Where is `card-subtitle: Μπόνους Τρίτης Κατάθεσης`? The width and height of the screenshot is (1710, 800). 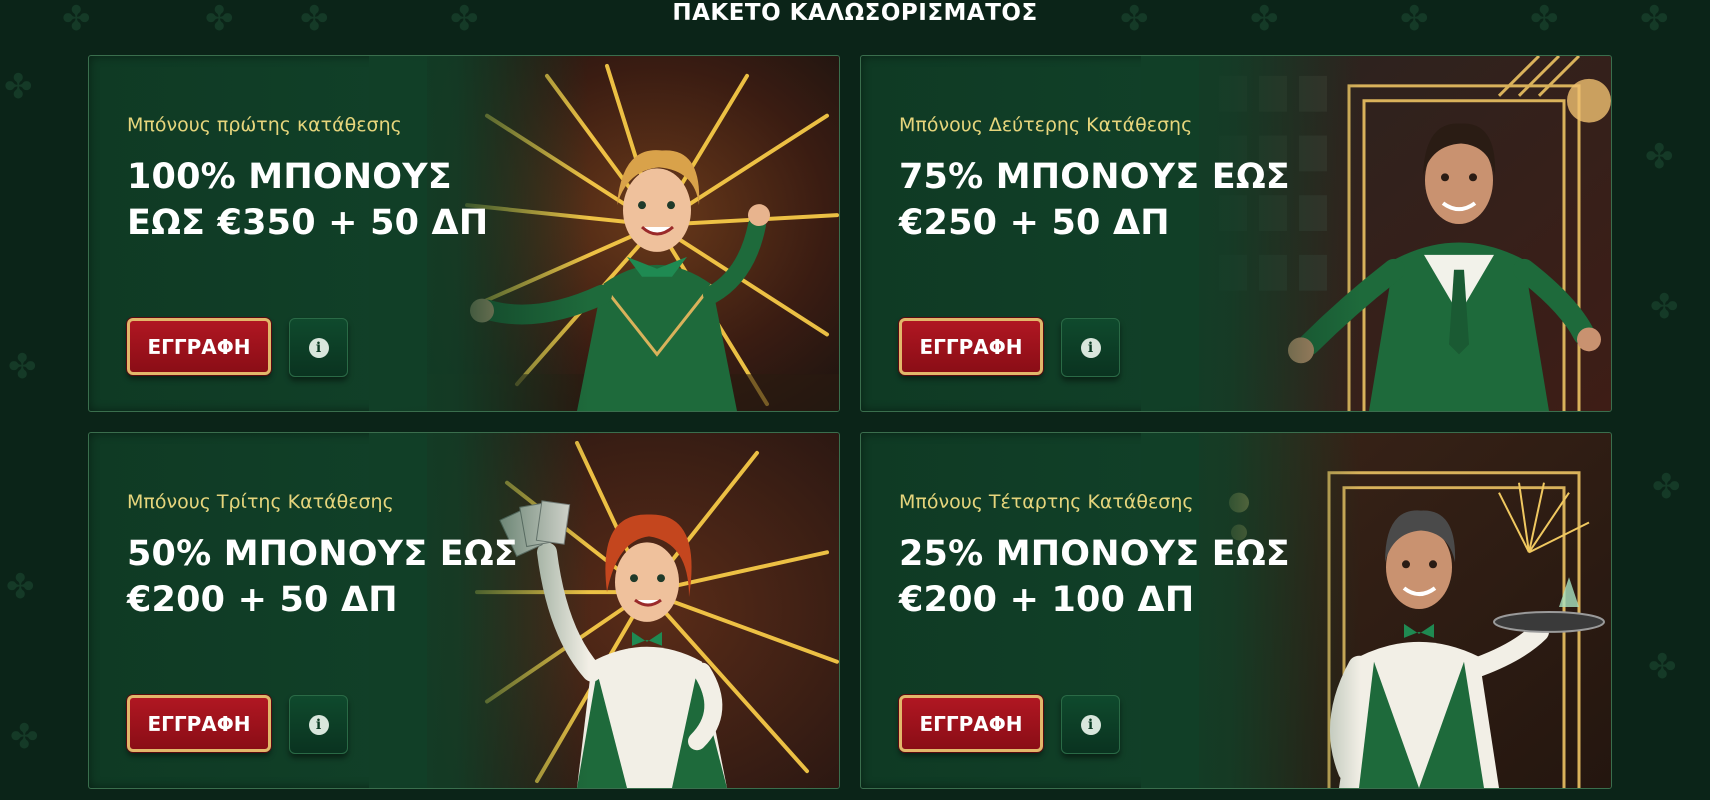
card-subtitle: Μπόνους Τρίτης Κατάθεσης is located at coordinates (260, 502).